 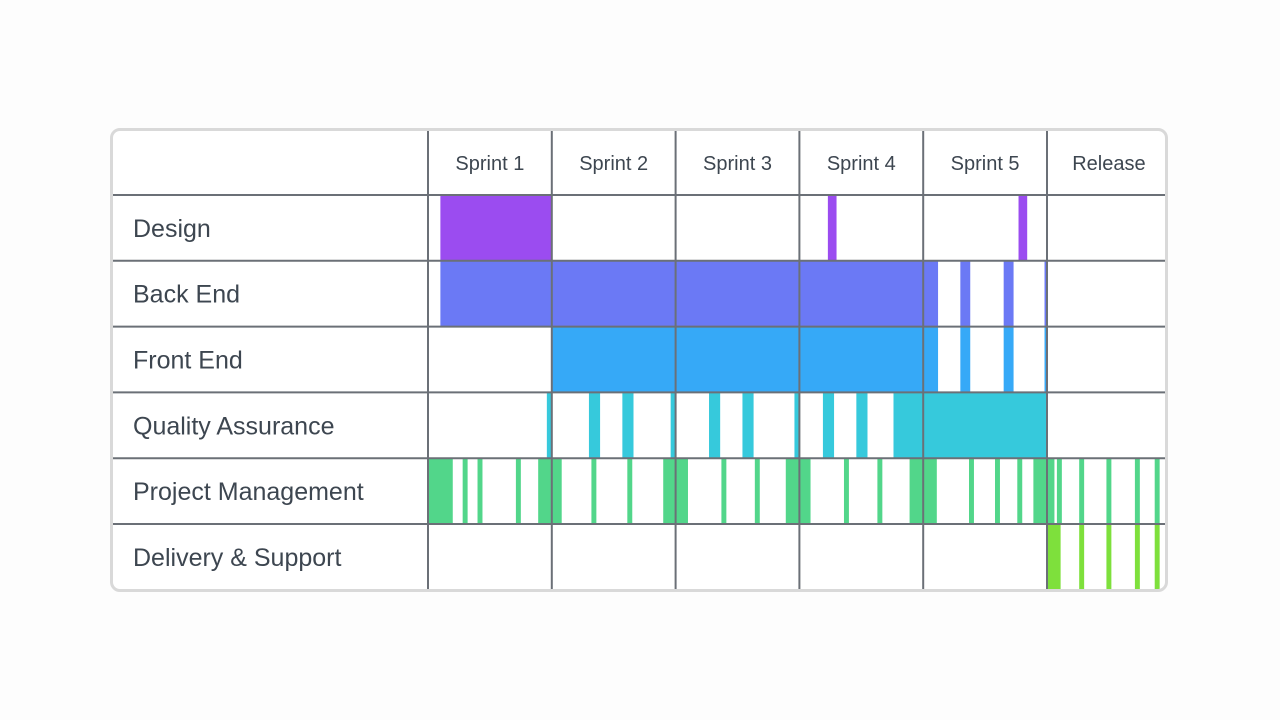 I want to click on column-header: Sprint 1, so click(x=489, y=164).